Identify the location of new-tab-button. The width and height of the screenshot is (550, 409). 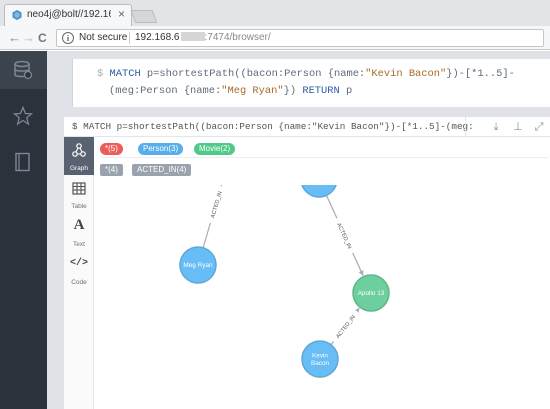
(144, 16).